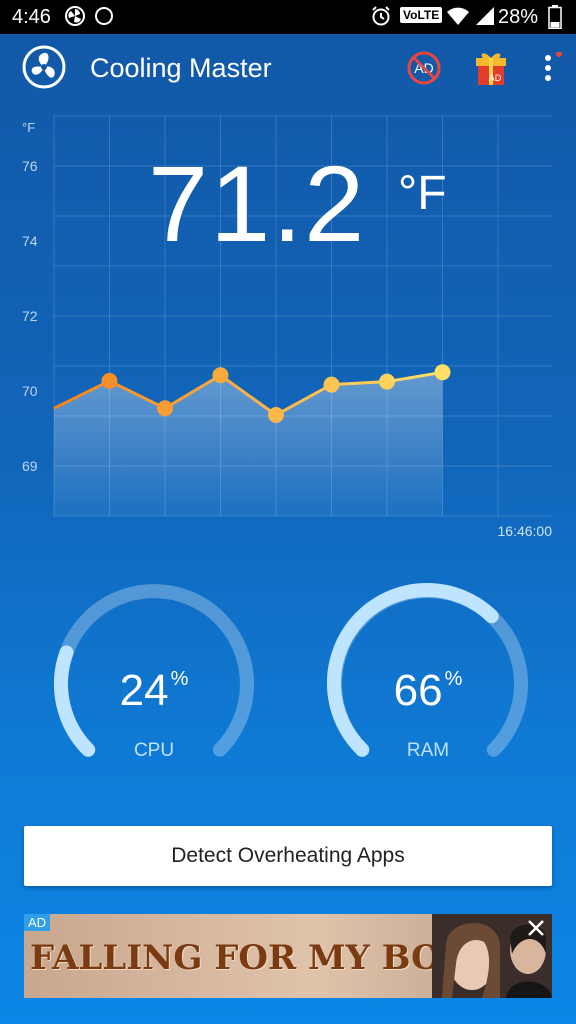  What do you see at coordinates (422, 193) in the screenshot?
I see `temperature-unit: °F` at bounding box center [422, 193].